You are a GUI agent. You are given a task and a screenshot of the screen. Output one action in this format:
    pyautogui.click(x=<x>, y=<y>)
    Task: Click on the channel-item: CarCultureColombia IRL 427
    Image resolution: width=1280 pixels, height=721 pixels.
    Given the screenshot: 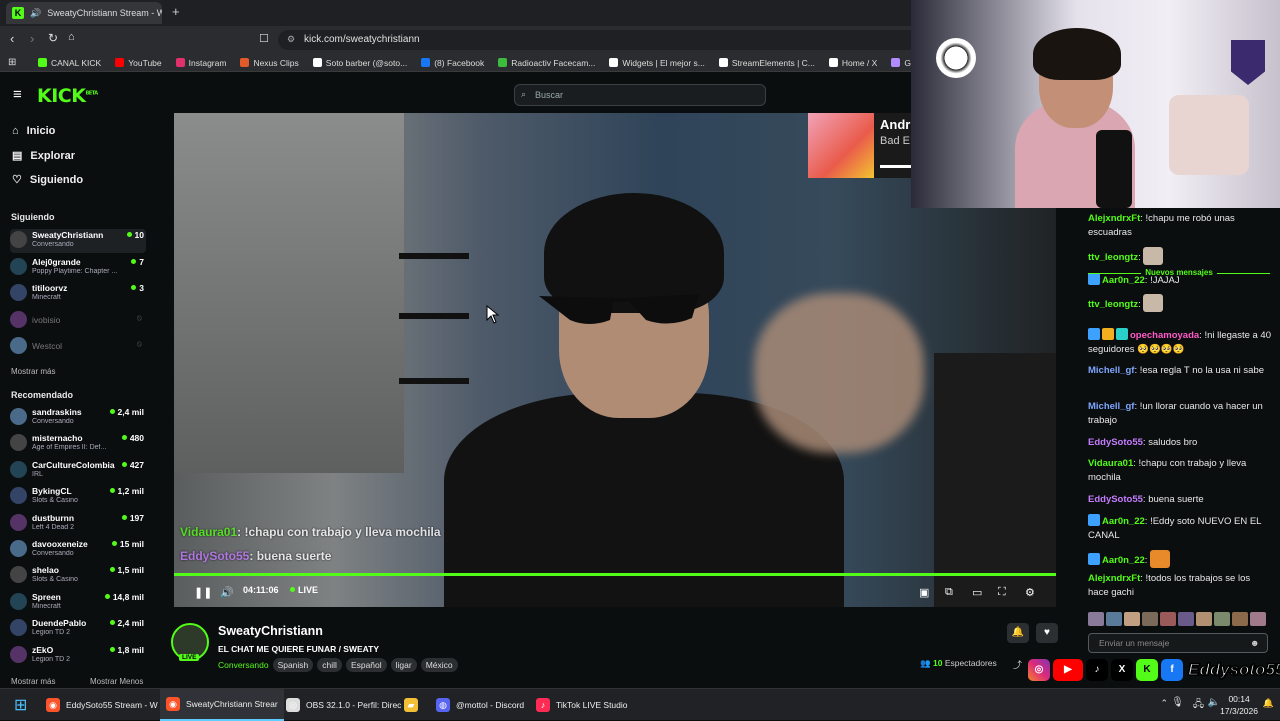 What is the action you would take?
    pyautogui.click(x=78, y=471)
    